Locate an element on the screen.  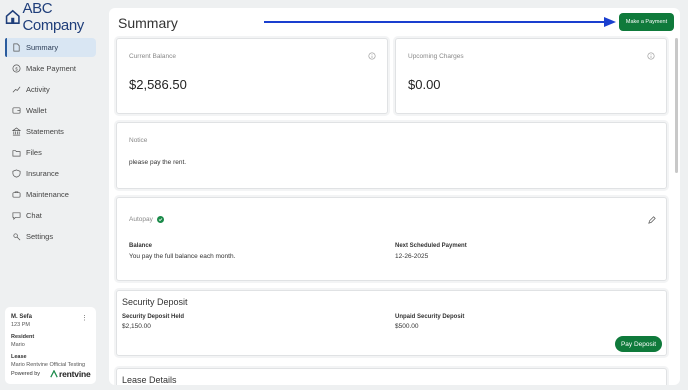
autopay-header: Autopay is located at coordinates (146, 219).